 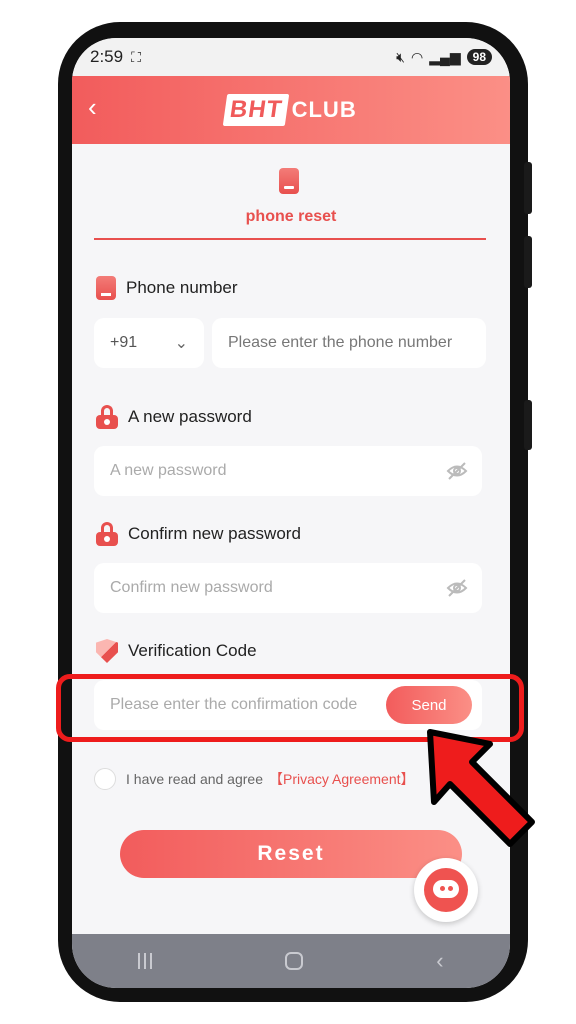 I want to click on pointer-arrow, so click(x=481, y=788).